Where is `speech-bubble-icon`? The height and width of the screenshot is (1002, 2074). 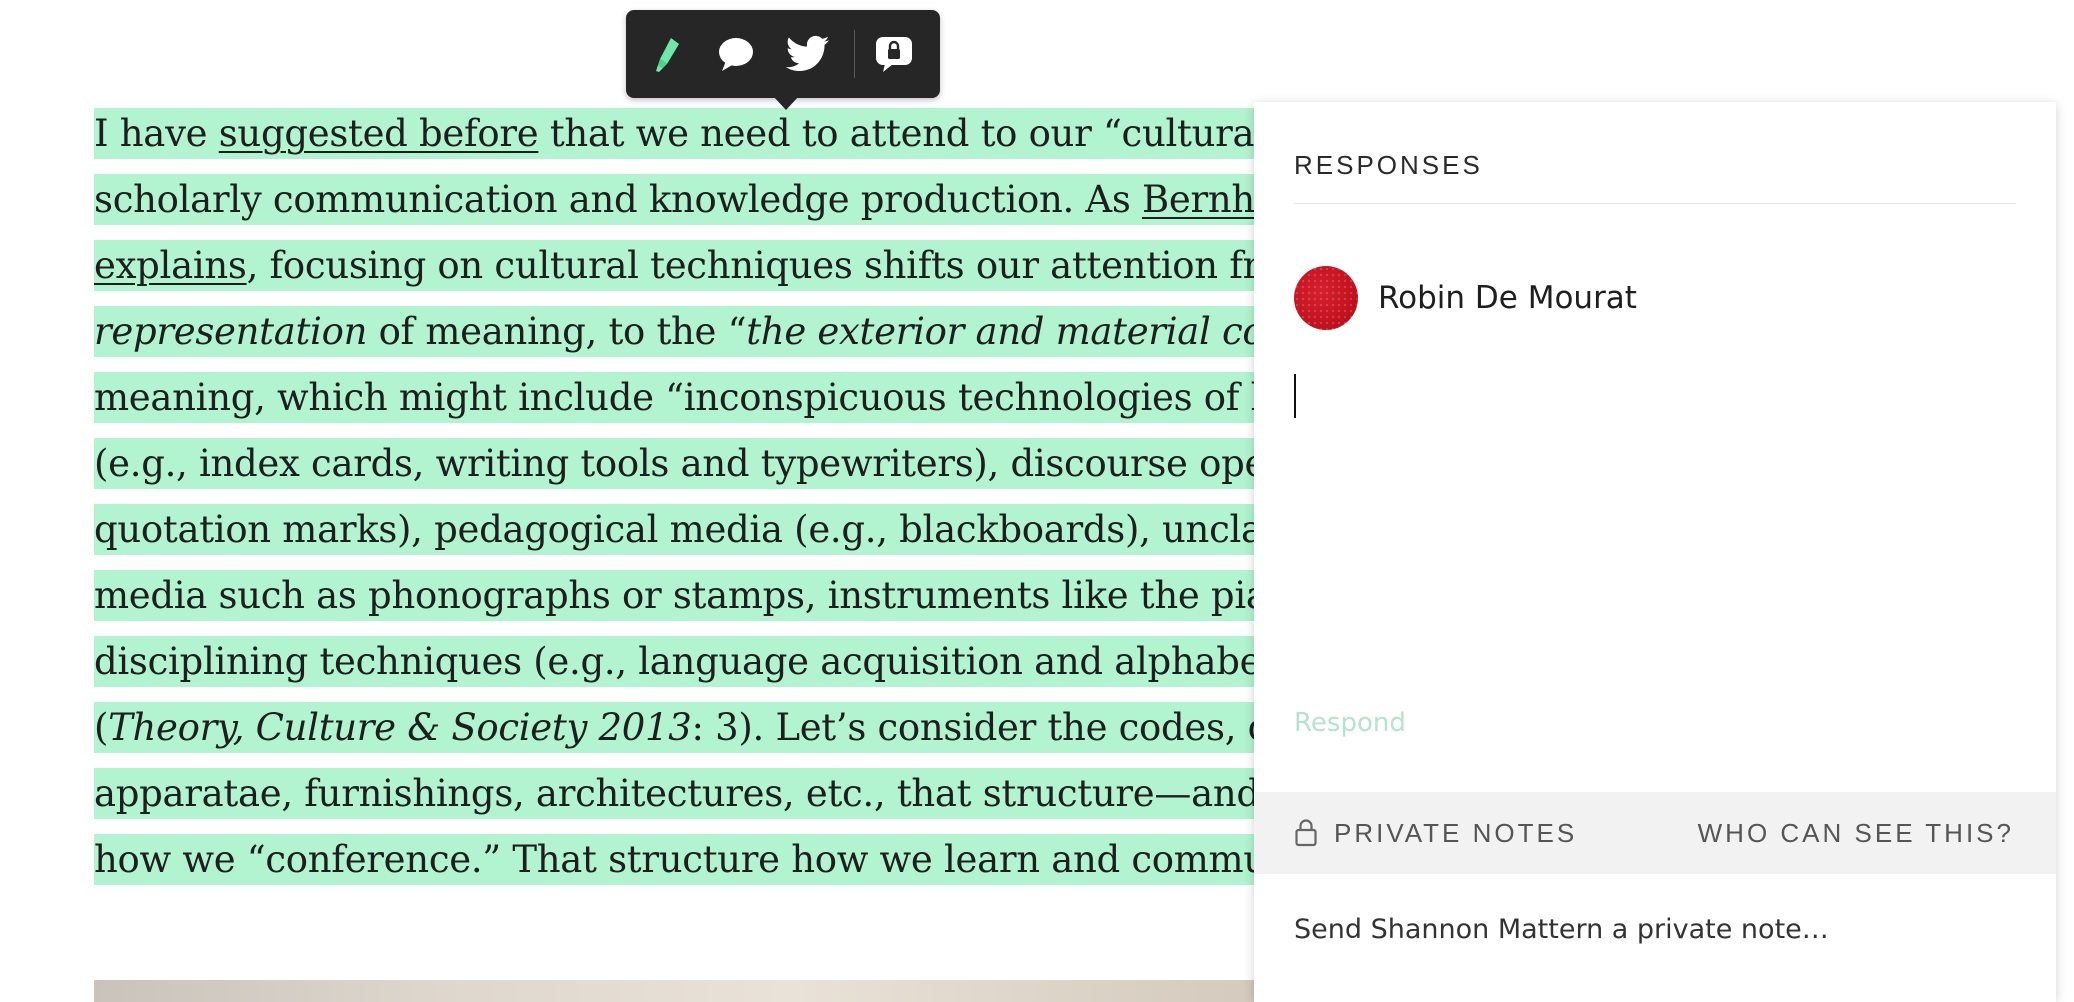
speech-bubble-icon is located at coordinates (736, 54).